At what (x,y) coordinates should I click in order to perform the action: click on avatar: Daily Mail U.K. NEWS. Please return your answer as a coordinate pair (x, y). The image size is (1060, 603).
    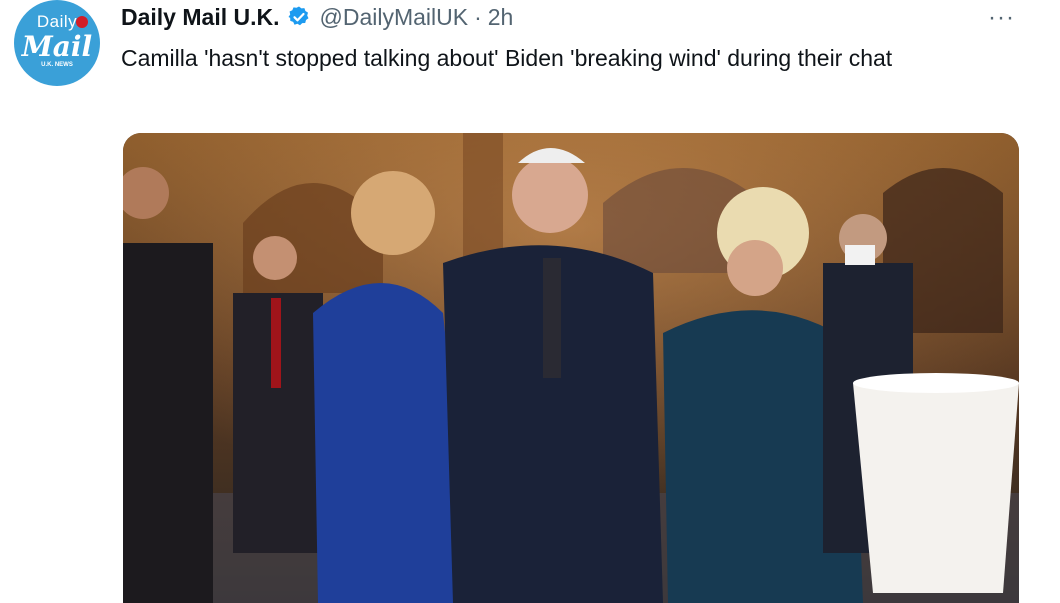
    Looking at the image, I should click on (57, 43).